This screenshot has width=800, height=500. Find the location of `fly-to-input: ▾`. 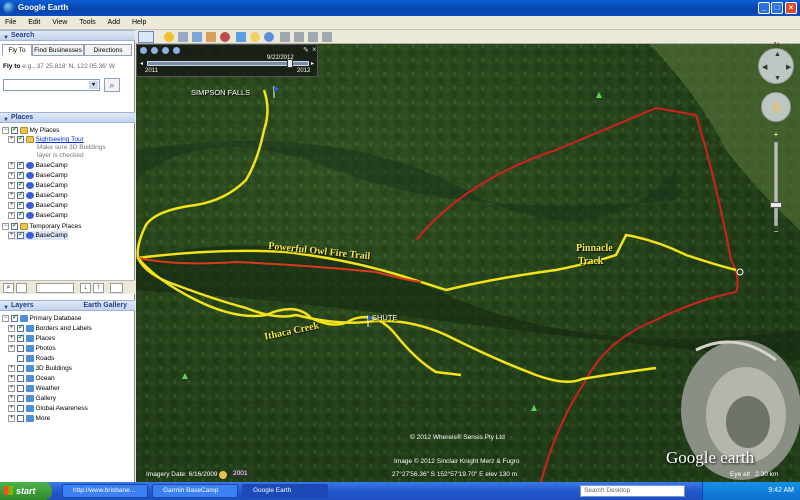

fly-to-input: ▾ is located at coordinates (51, 85).